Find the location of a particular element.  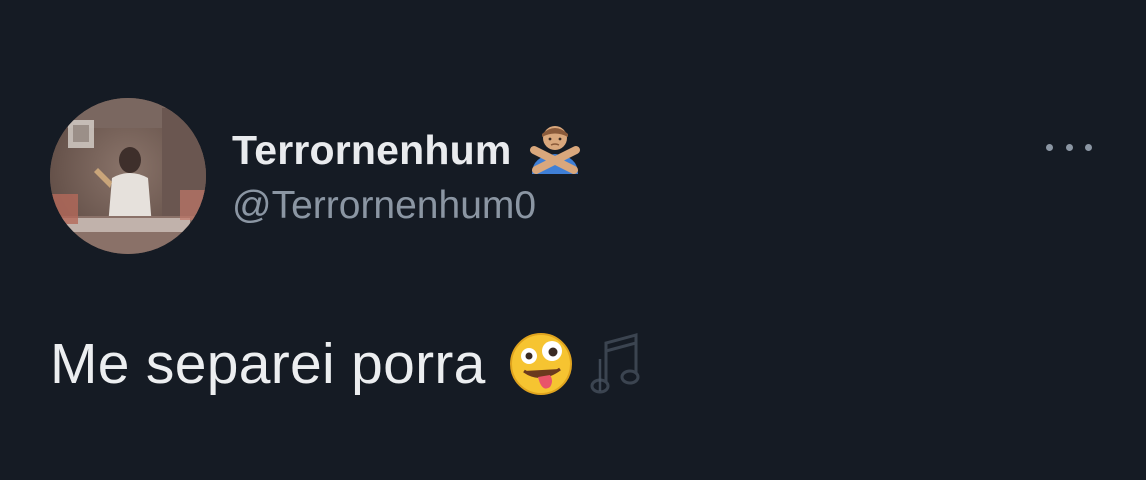

user-handle: @Terrornenhum0 is located at coordinates (384, 206).